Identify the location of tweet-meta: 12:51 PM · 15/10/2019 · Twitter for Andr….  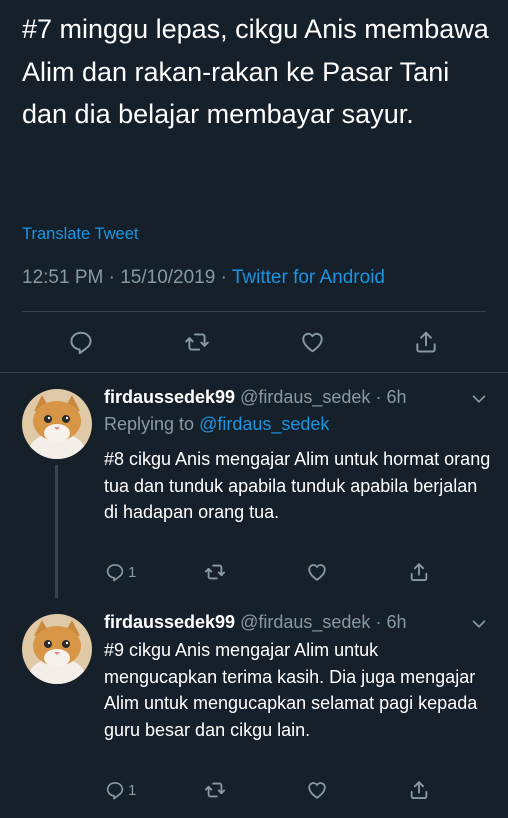
(203, 278).